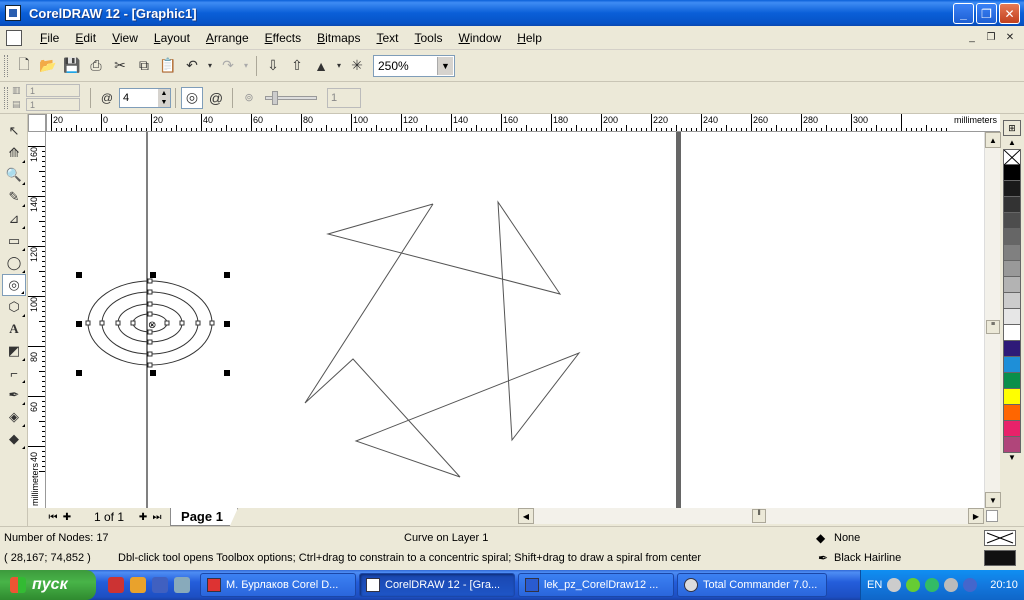 The height and width of the screenshot is (600, 1024). I want to click on logarithmic-spiral-icon: @, so click(216, 98).